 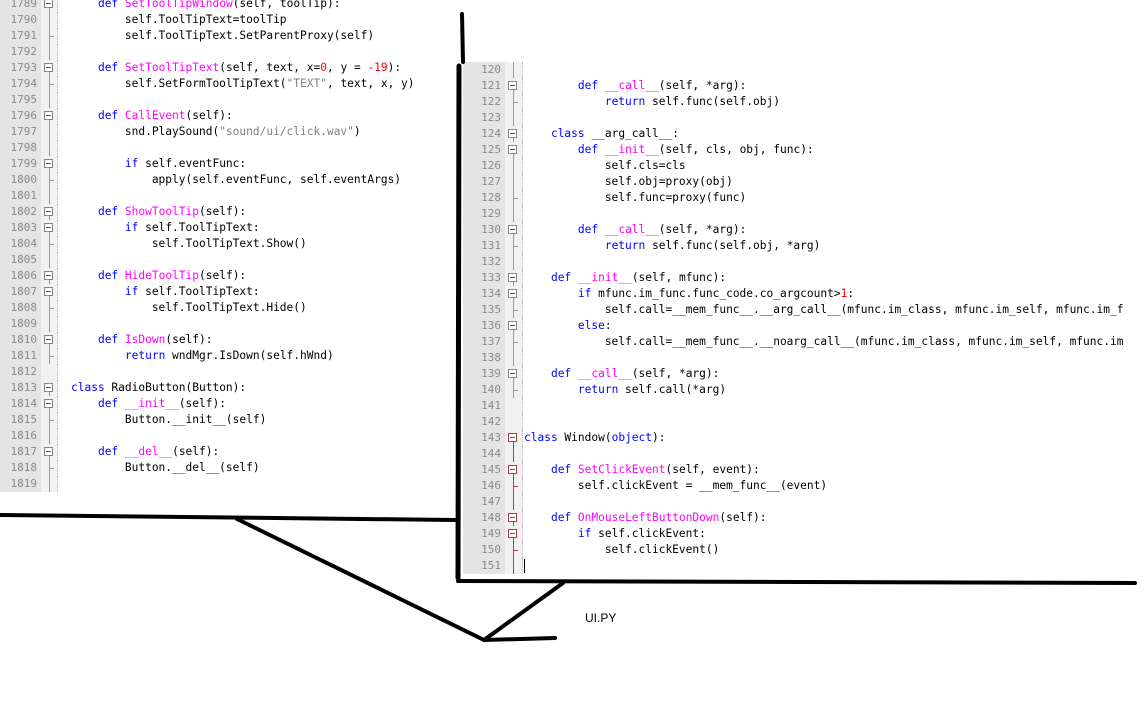 I want to click on stroke-right-base, so click(x=796, y=582).